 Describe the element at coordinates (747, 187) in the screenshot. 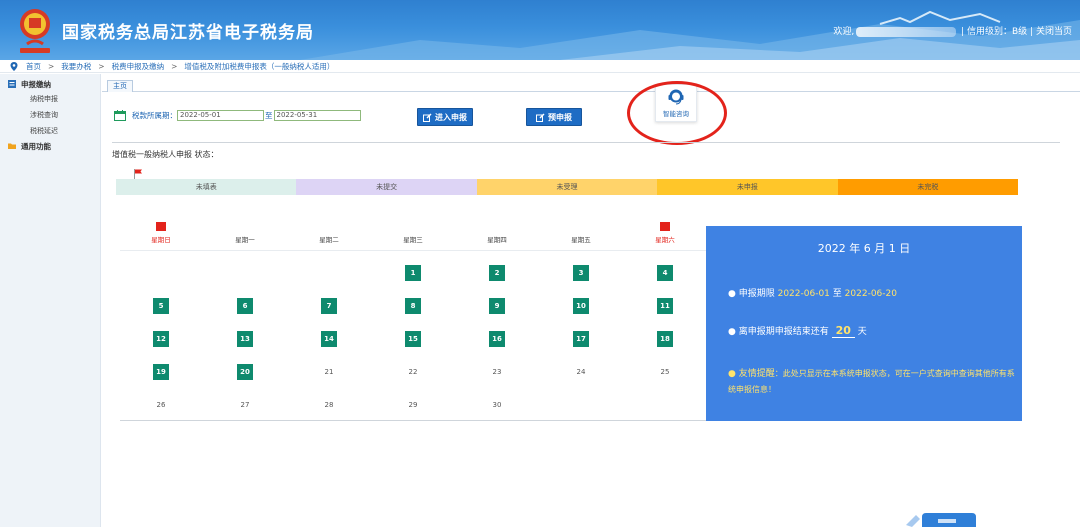

I see `status-step-undeclared: 未申报` at that location.